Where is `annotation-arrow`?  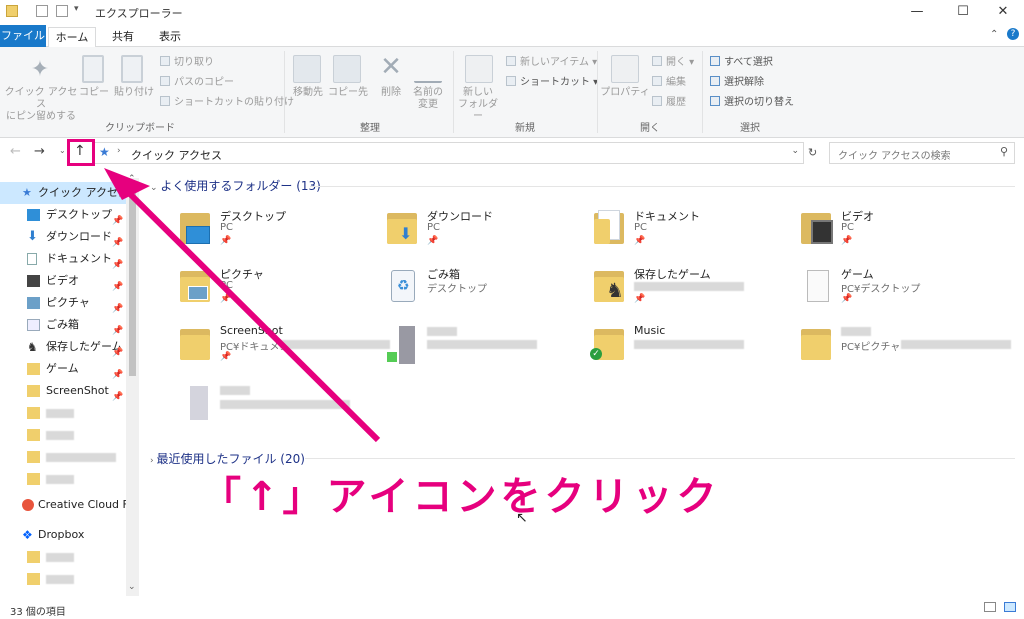 annotation-arrow is located at coordinates (242, 305).